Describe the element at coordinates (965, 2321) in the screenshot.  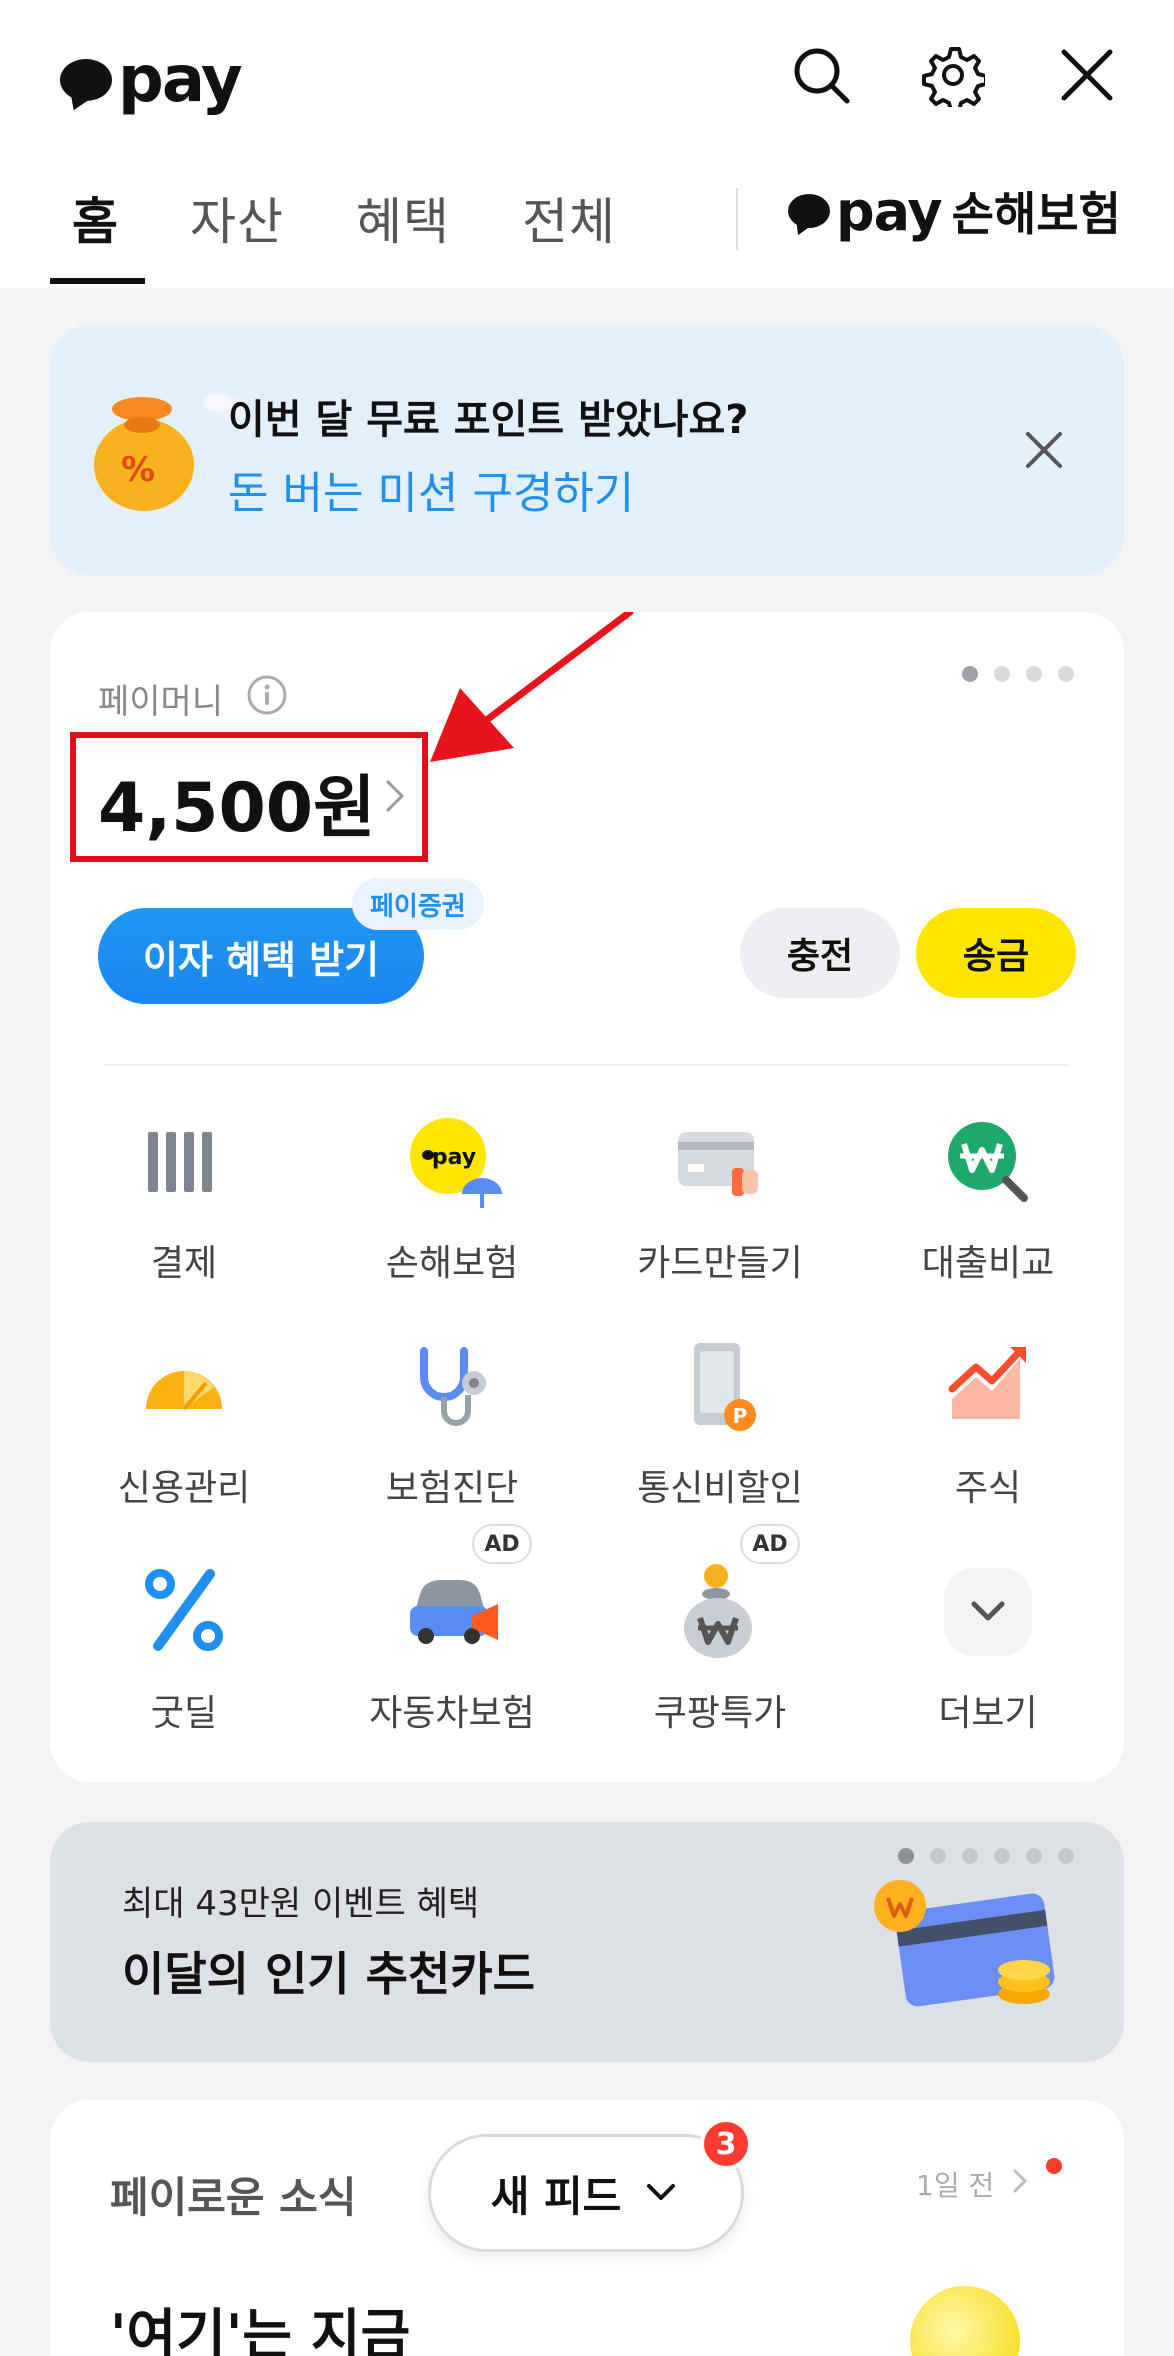
I see `coin-illustration` at that location.